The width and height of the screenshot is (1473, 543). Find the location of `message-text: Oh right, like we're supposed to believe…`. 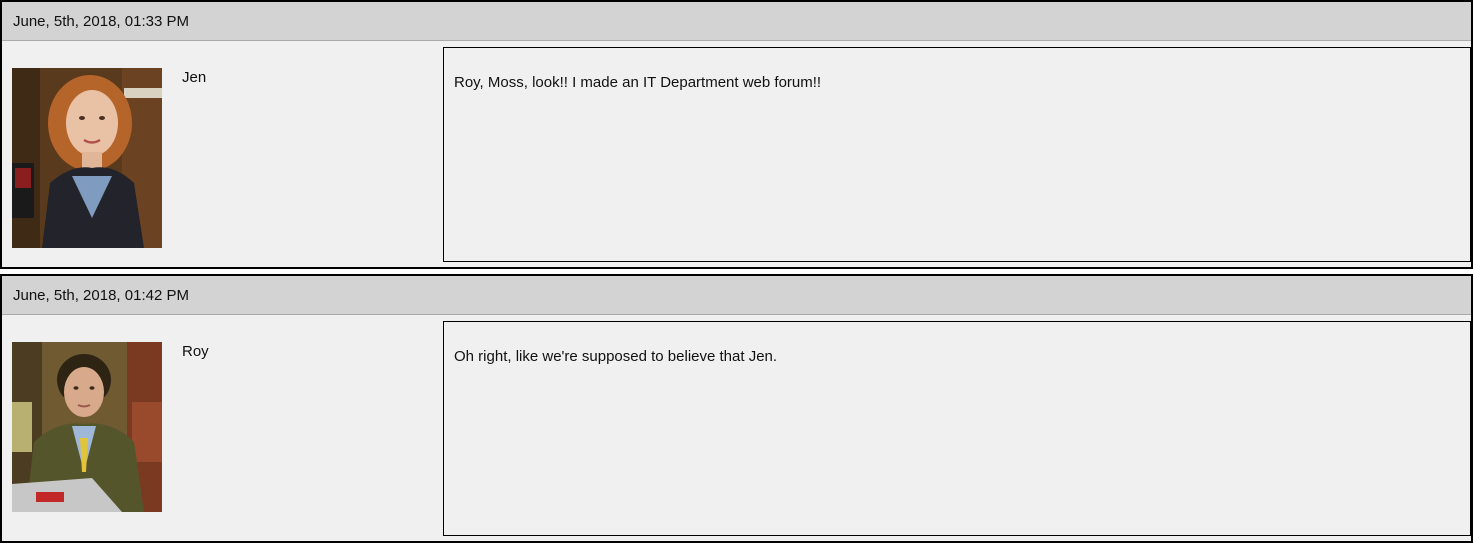

message-text: Oh right, like we're supposed to believe… is located at coordinates (616, 356).